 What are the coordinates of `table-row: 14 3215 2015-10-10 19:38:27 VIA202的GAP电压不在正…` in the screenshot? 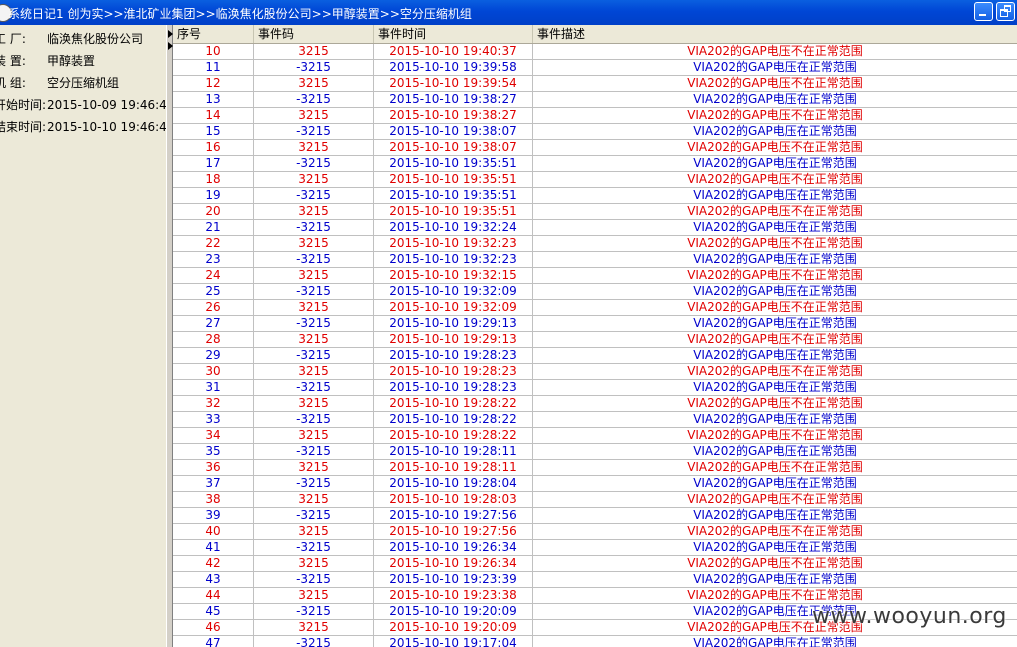 It's located at (595, 116).